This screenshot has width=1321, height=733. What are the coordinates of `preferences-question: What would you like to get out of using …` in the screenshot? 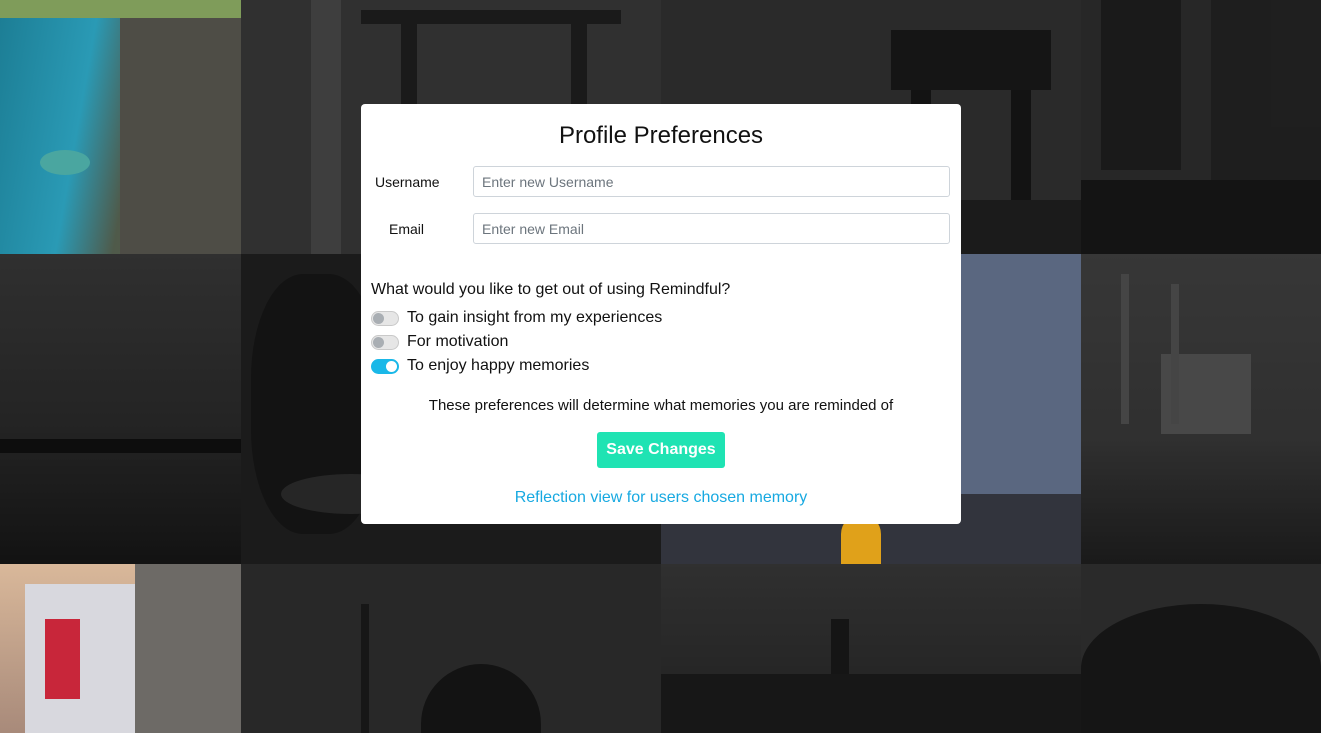 It's located at (551, 289).